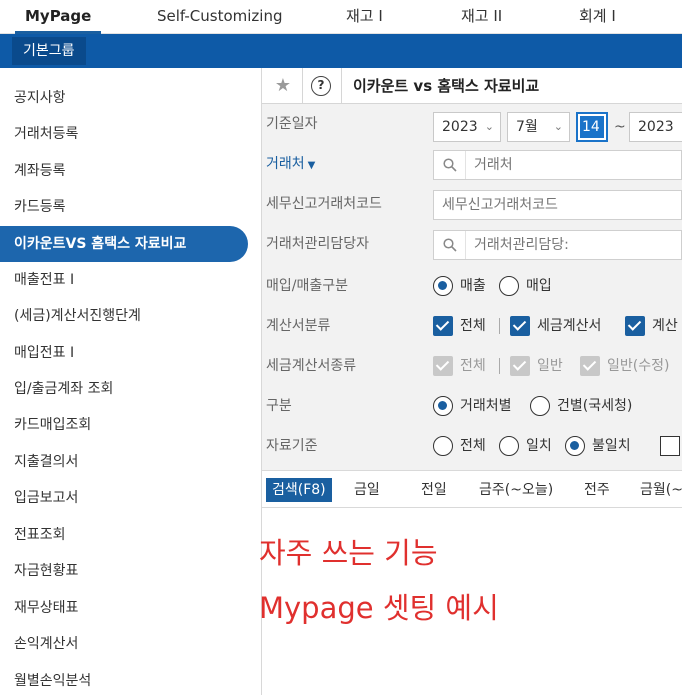 This screenshot has height=695, width=682. I want to click on title-bar: ★ ? 이카운트 vs 홈택스 자료비교, so click(472, 86).